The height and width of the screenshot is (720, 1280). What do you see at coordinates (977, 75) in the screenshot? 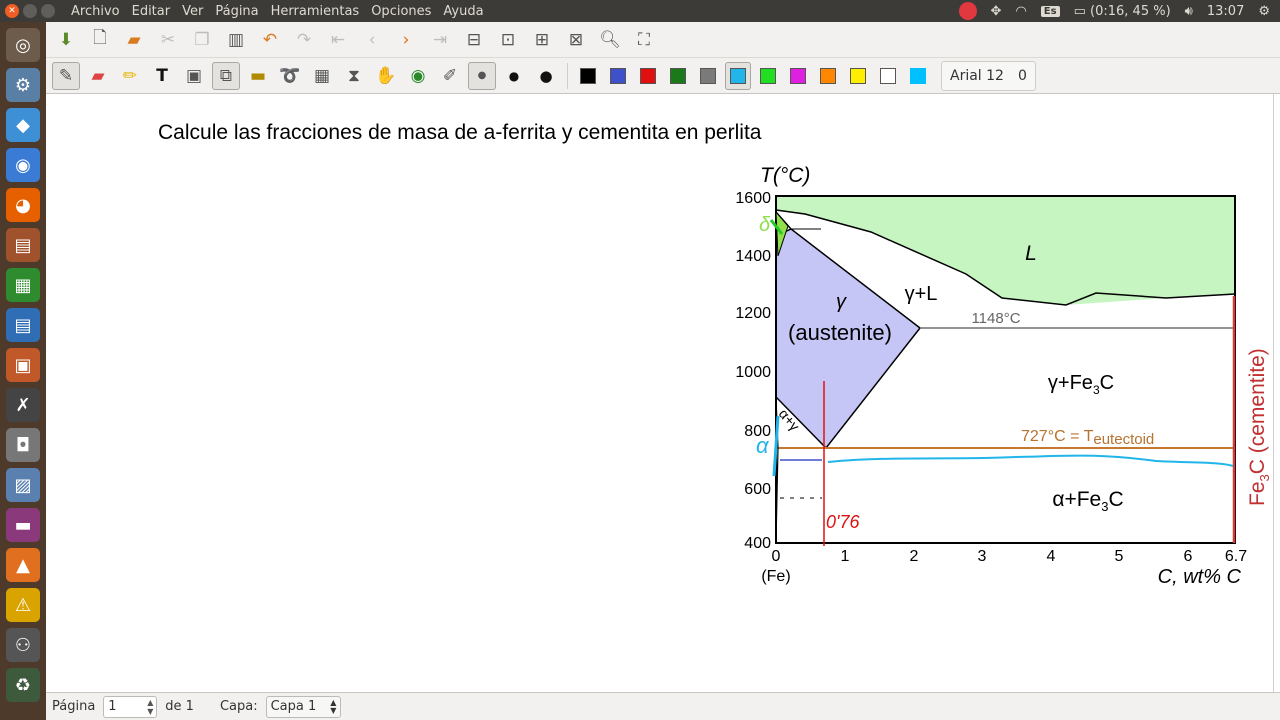
I see `font-name: Arial 12` at bounding box center [977, 75].